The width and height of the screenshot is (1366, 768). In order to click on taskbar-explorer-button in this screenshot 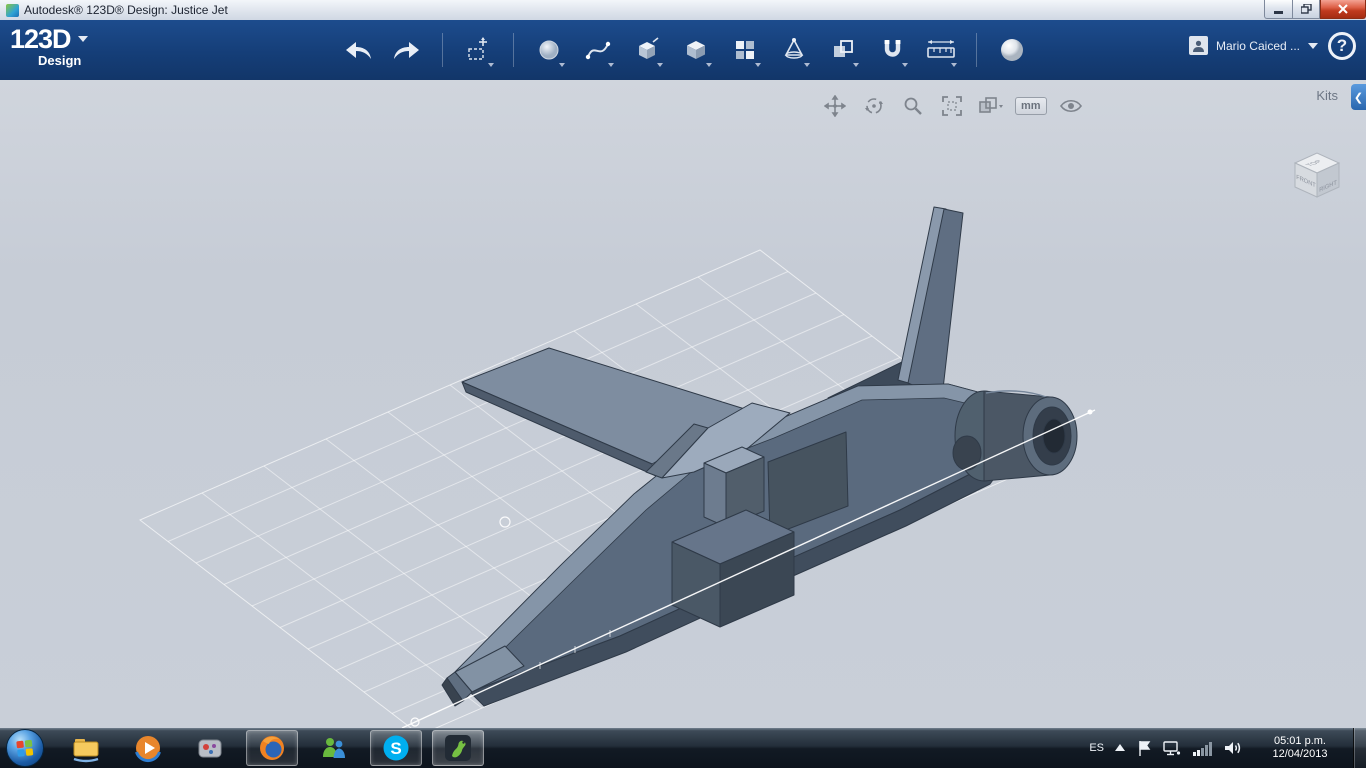, I will do `click(86, 748)`.